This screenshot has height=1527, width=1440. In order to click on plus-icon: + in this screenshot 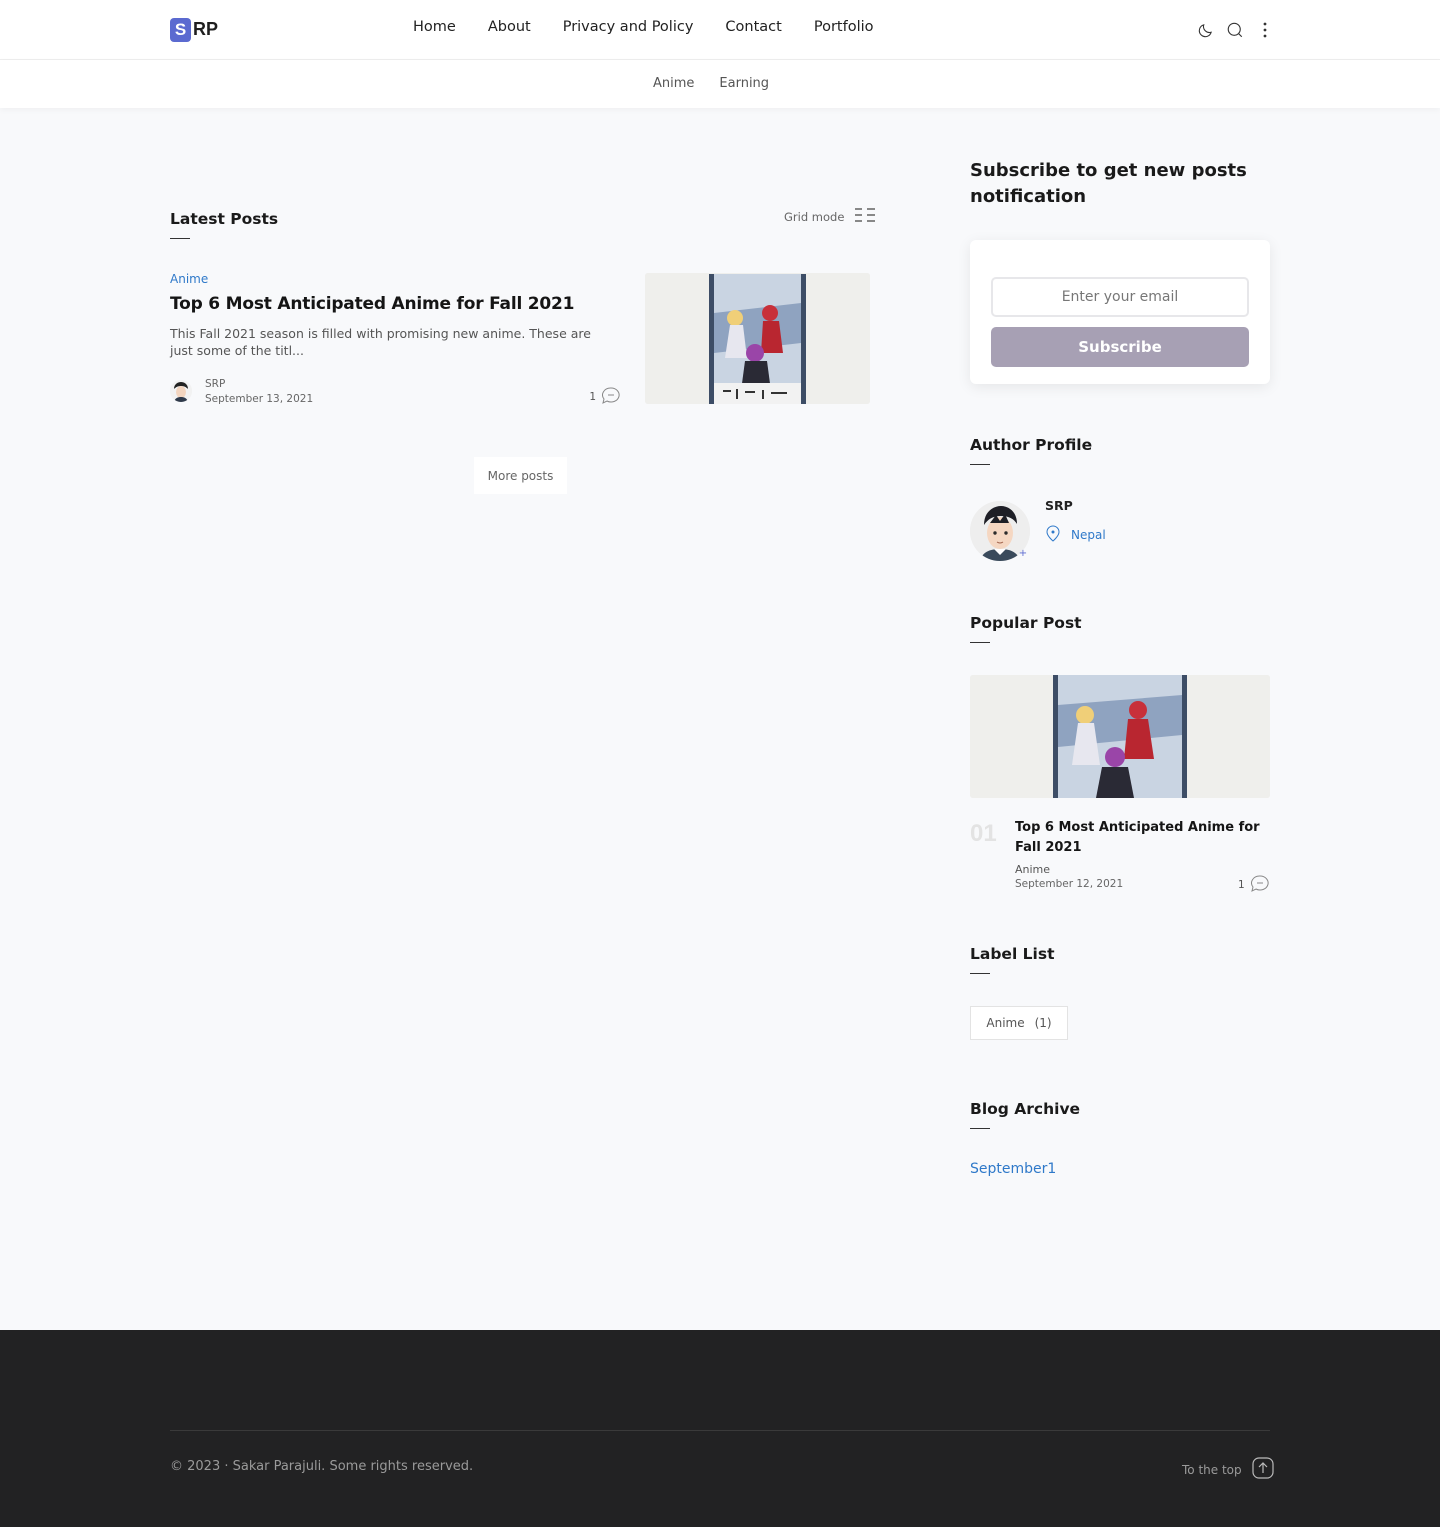, I will do `click(1023, 553)`.